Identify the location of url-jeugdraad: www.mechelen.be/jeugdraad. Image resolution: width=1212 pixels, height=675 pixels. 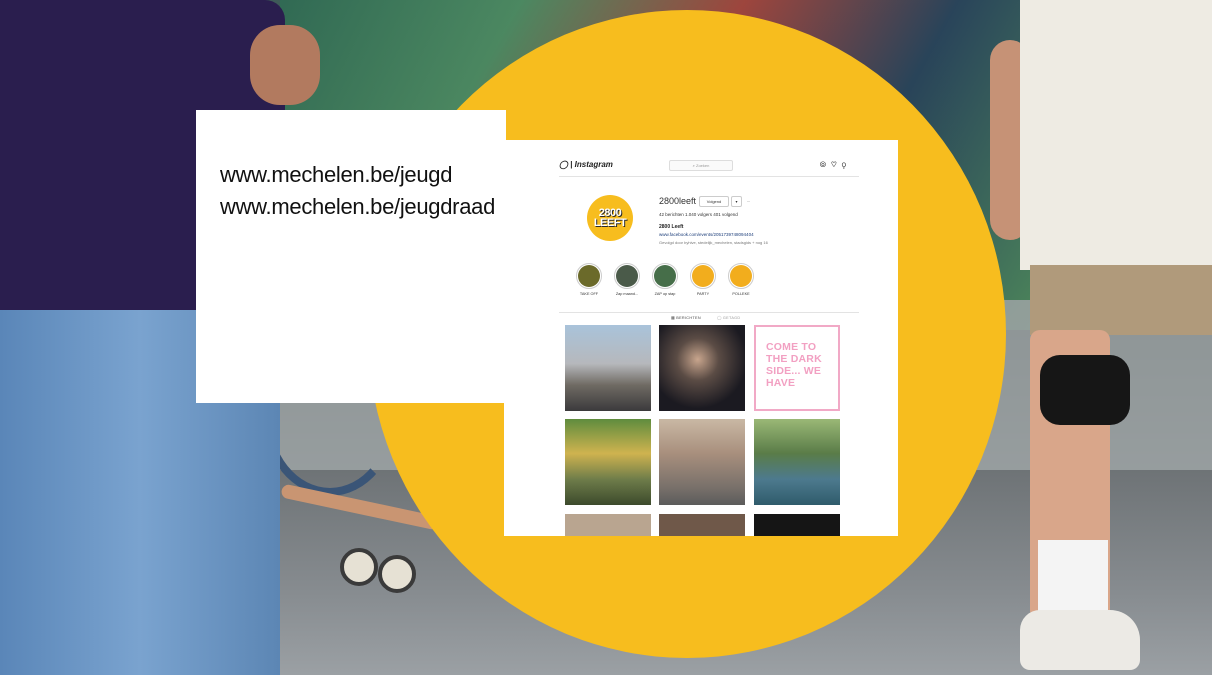
(357, 207).